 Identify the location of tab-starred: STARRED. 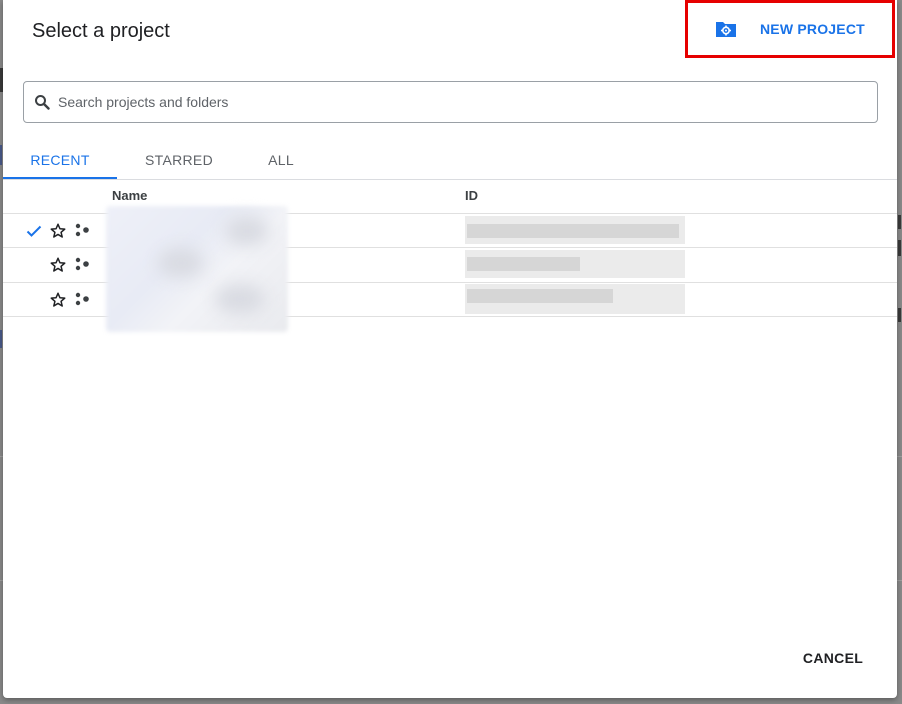
(179, 159).